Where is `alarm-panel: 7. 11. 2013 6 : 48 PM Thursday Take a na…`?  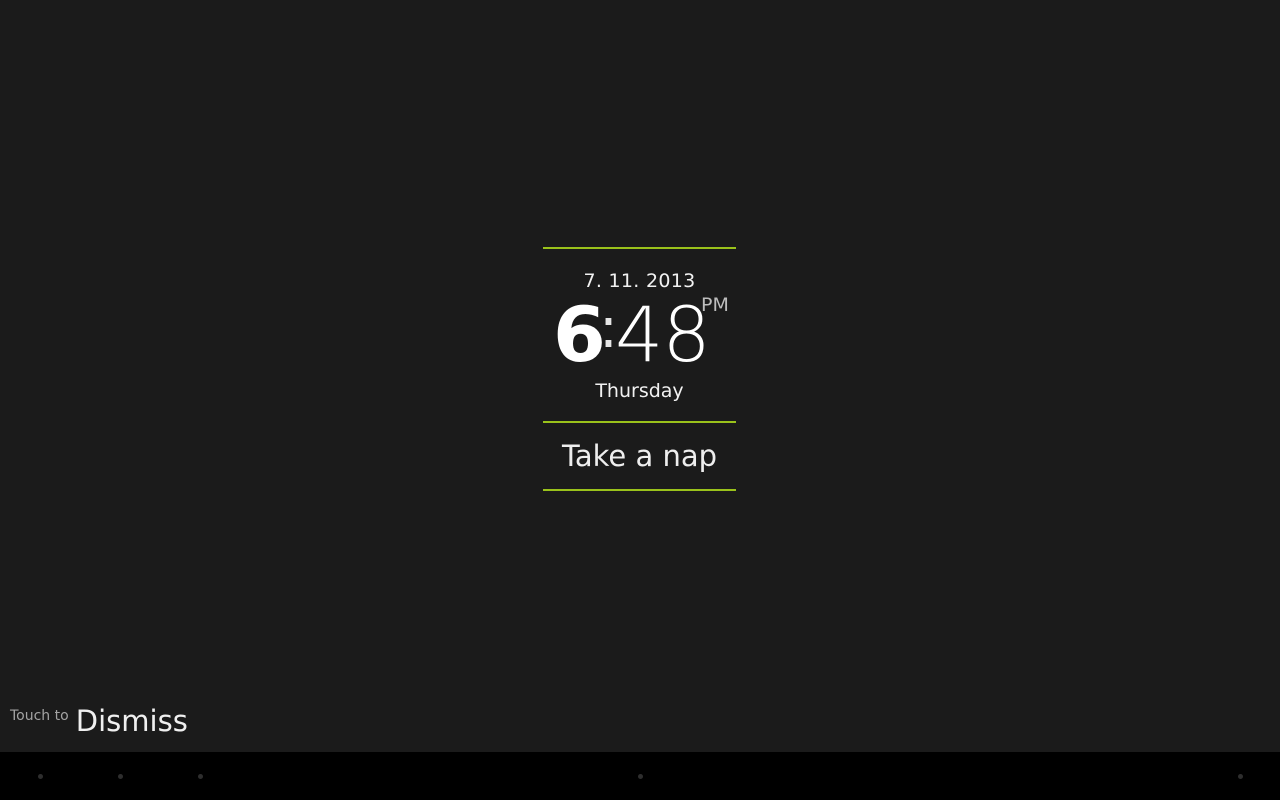 alarm-panel: 7. 11. 2013 6 : 48 PM Thursday Take a na… is located at coordinates (639, 369).